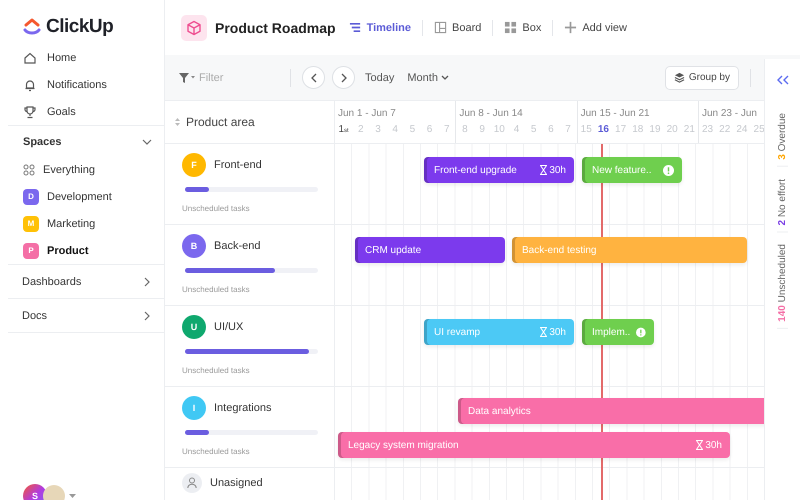 The height and width of the screenshot is (500, 800). I want to click on chevron-left-icon, so click(313, 77).